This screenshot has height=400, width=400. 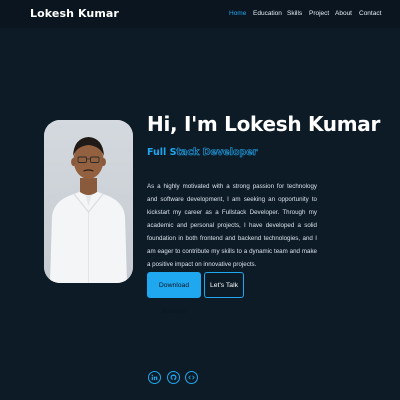 I want to click on hero-subtitle-filled: Full S, so click(x=162, y=152).